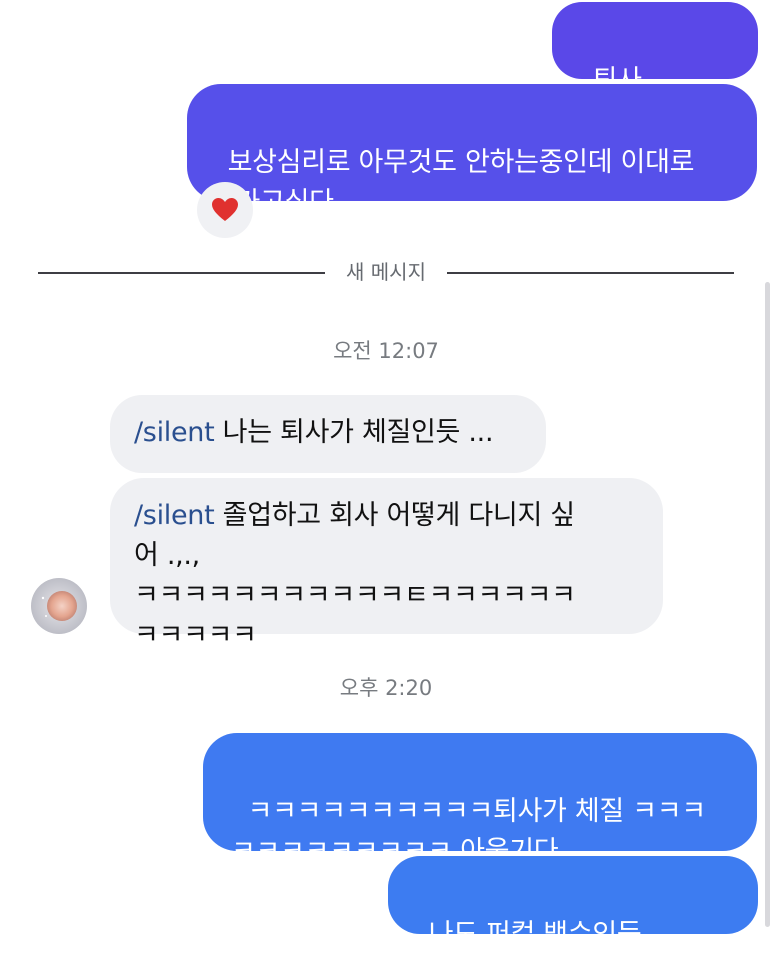  What do you see at coordinates (480, 800) in the screenshot?
I see `sent-message-bubble: ㅋㅋㅋㅋㅋㅋㅋㅋㅋㅋ퇴사가 체질 ㅋㅋㅋ ㅋㅋㅋㅋㅋㅋㅋㅋㅋ 아웃기다` at bounding box center [480, 800].